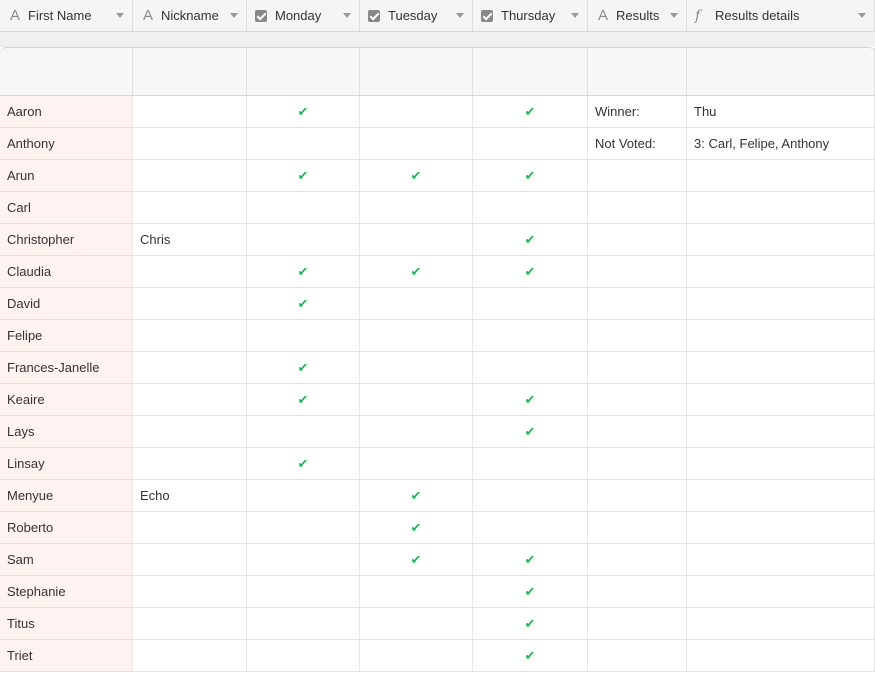  What do you see at coordinates (781, 143) in the screenshot?
I see `results-details-cell: 3: Carl, Felipe, Anthony` at bounding box center [781, 143].